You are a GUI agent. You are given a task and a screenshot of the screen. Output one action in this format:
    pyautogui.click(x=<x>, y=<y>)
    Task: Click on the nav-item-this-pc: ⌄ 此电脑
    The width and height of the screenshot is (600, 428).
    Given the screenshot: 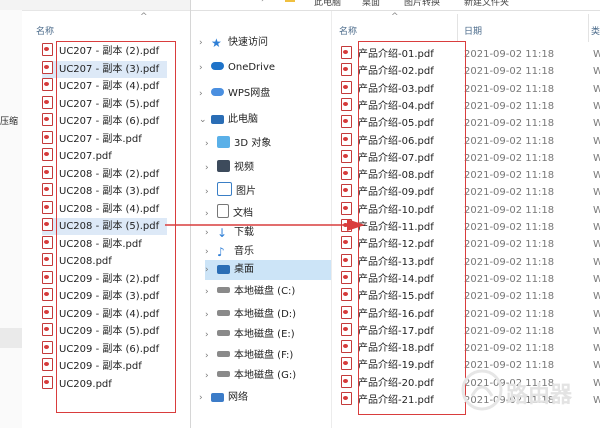 What is the action you would take?
    pyautogui.click(x=228, y=120)
    